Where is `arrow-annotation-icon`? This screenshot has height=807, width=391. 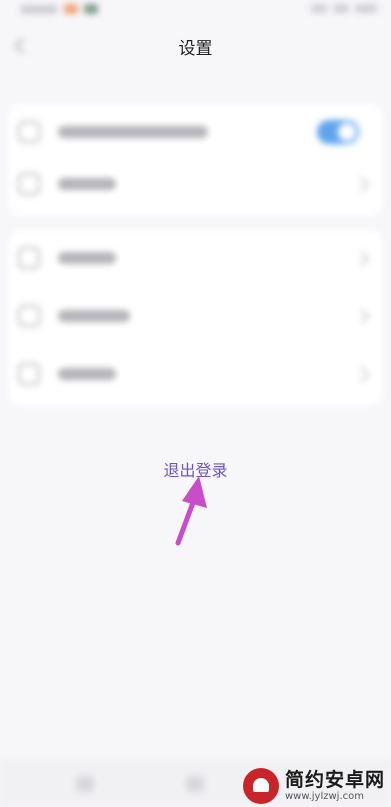
arrow-annotation-icon is located at coordinates (191, 511).